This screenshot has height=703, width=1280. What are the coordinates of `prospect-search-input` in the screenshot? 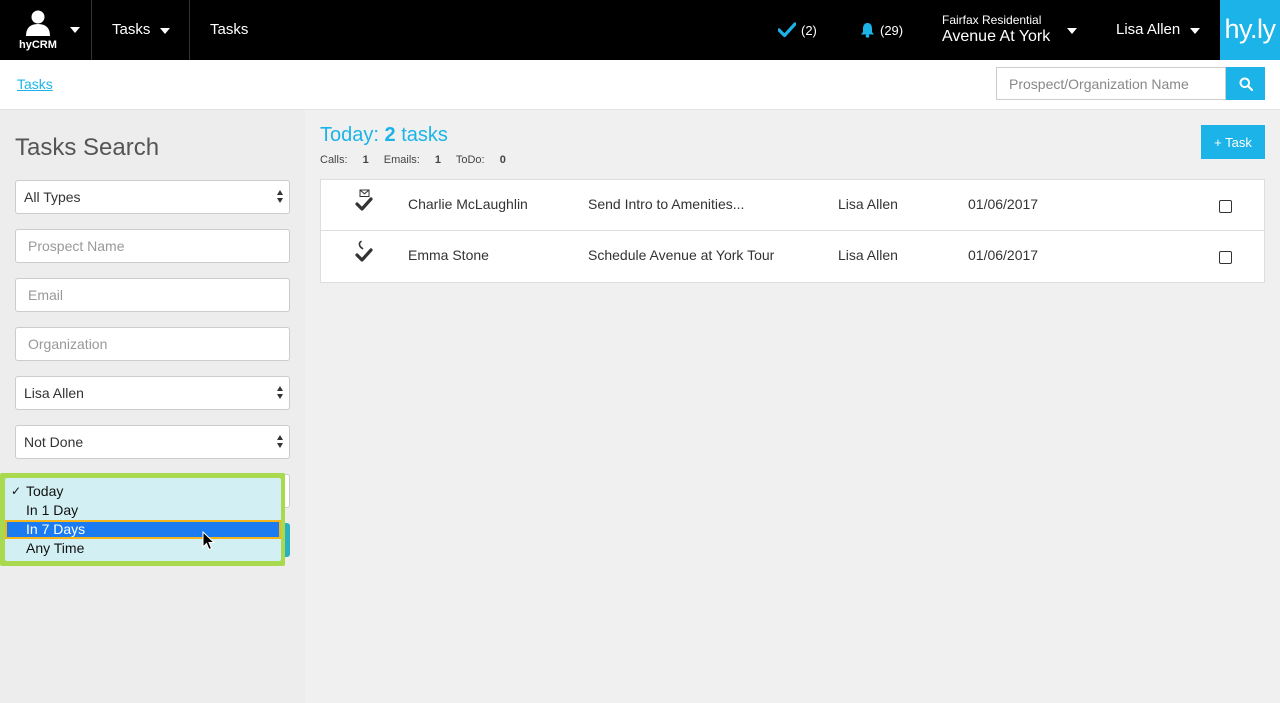 It's located at (1111, 83).